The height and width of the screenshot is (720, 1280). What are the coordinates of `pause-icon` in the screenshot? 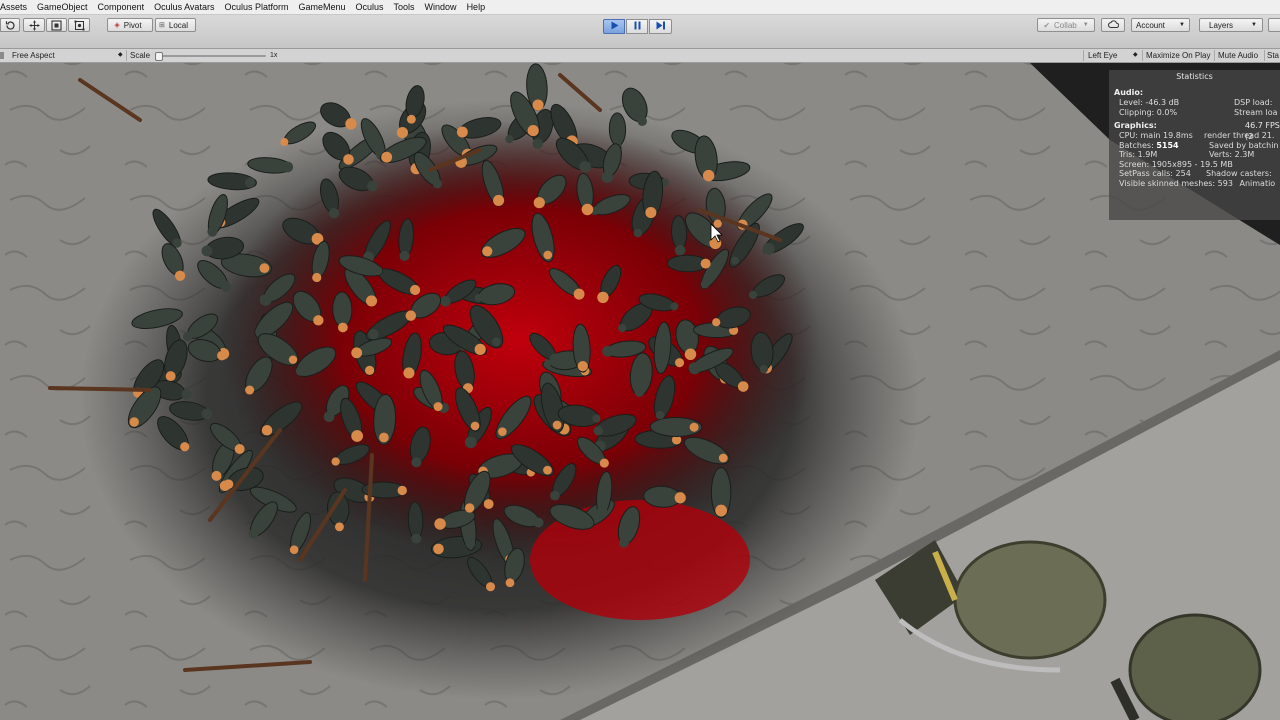 It's located at (637, 26).